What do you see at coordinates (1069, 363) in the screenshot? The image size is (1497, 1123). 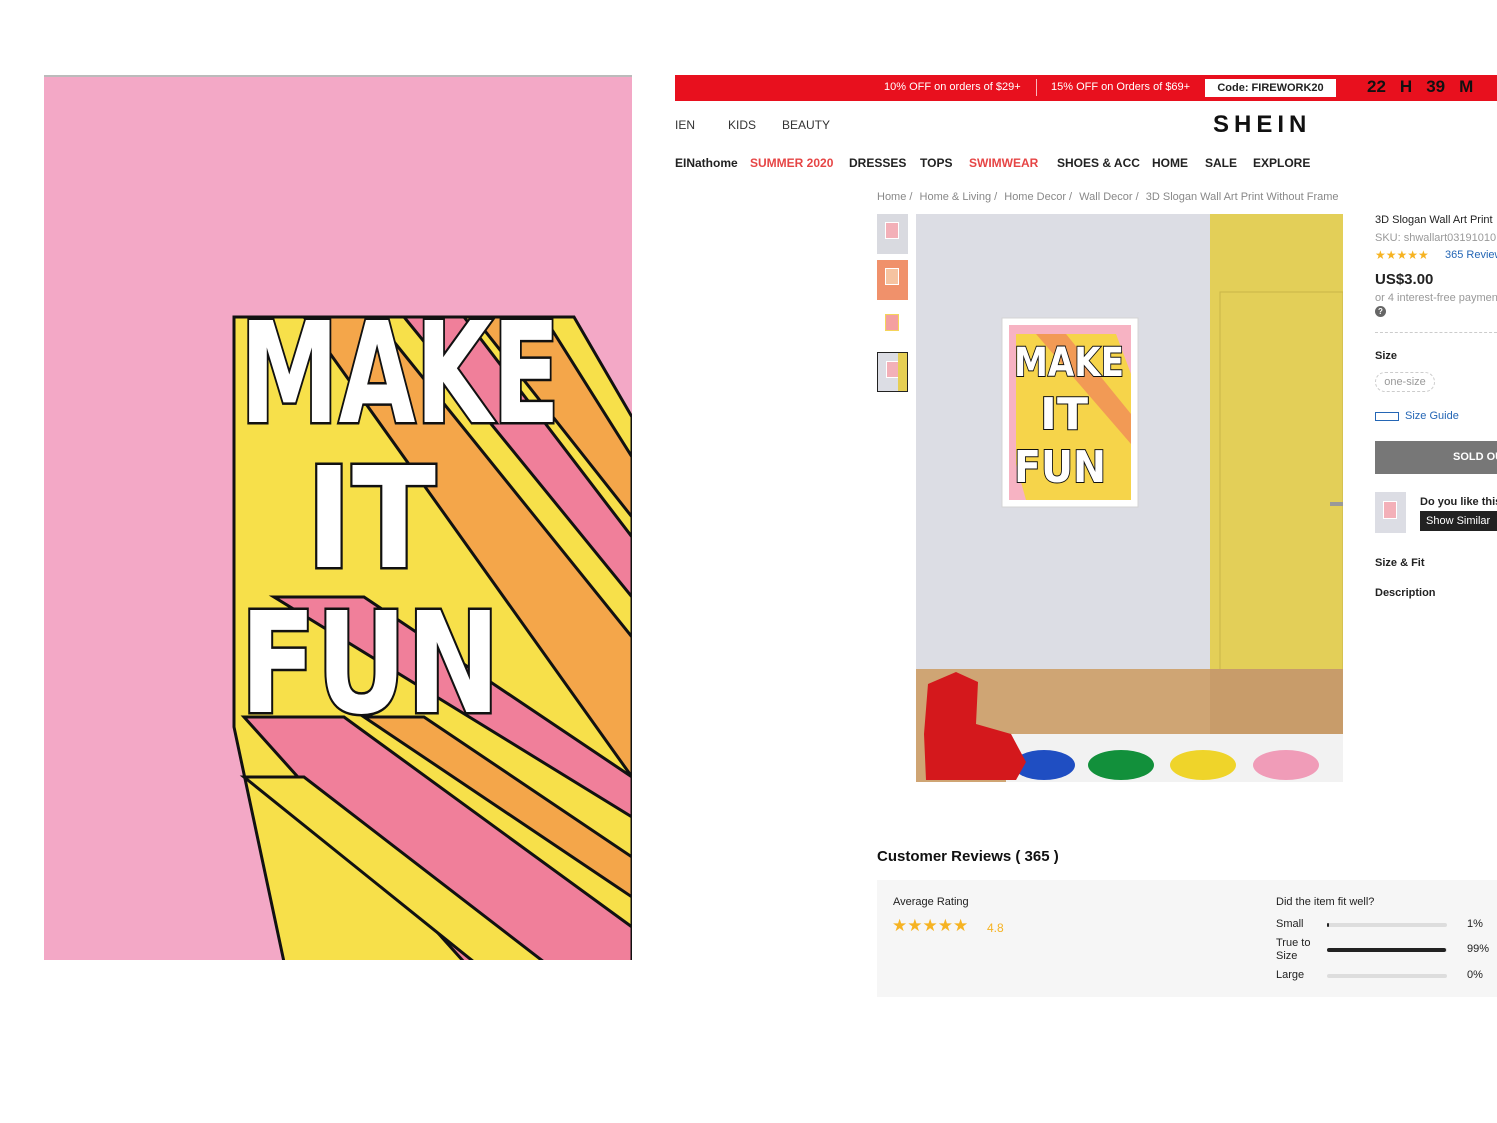 I see `poster-line-1: MAKE` at bounding box center [1069, 363].